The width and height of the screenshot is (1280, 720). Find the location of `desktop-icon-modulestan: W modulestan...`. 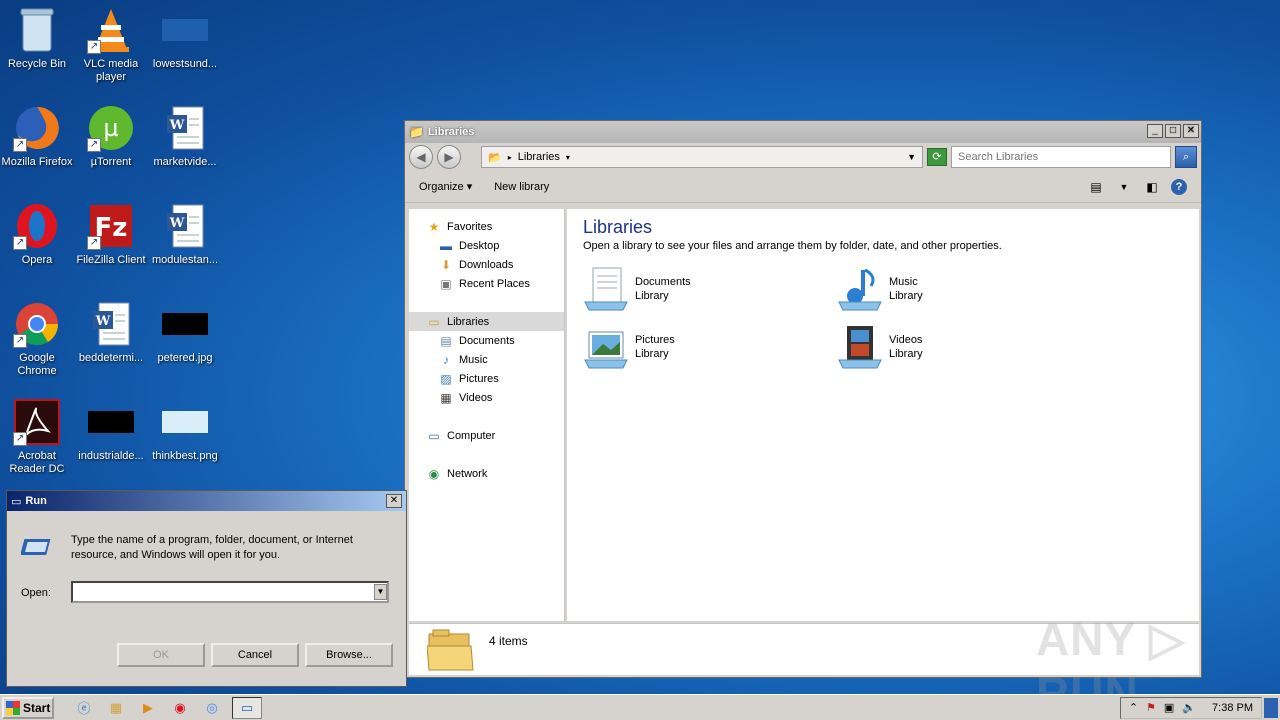

desktop-icon-modulestan: W modulestan... is located at coordinates (185, 234).